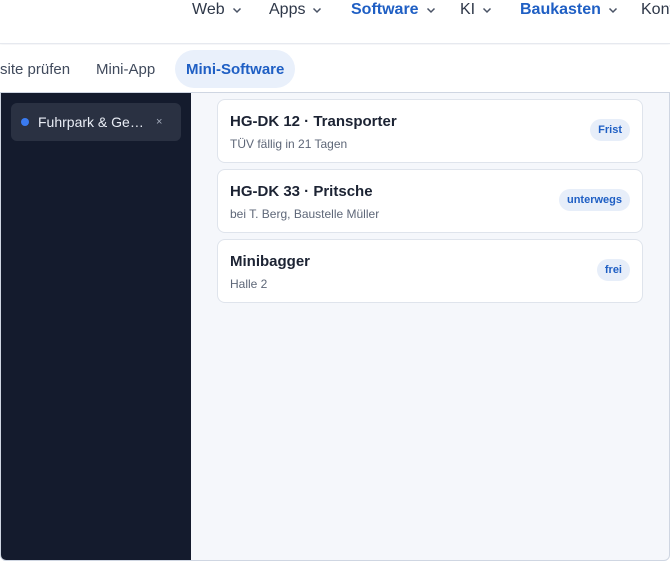  I want to click on sidebar-tab-fuhrpark: Fuhrpark & Geräte ×, so click(96, 122).